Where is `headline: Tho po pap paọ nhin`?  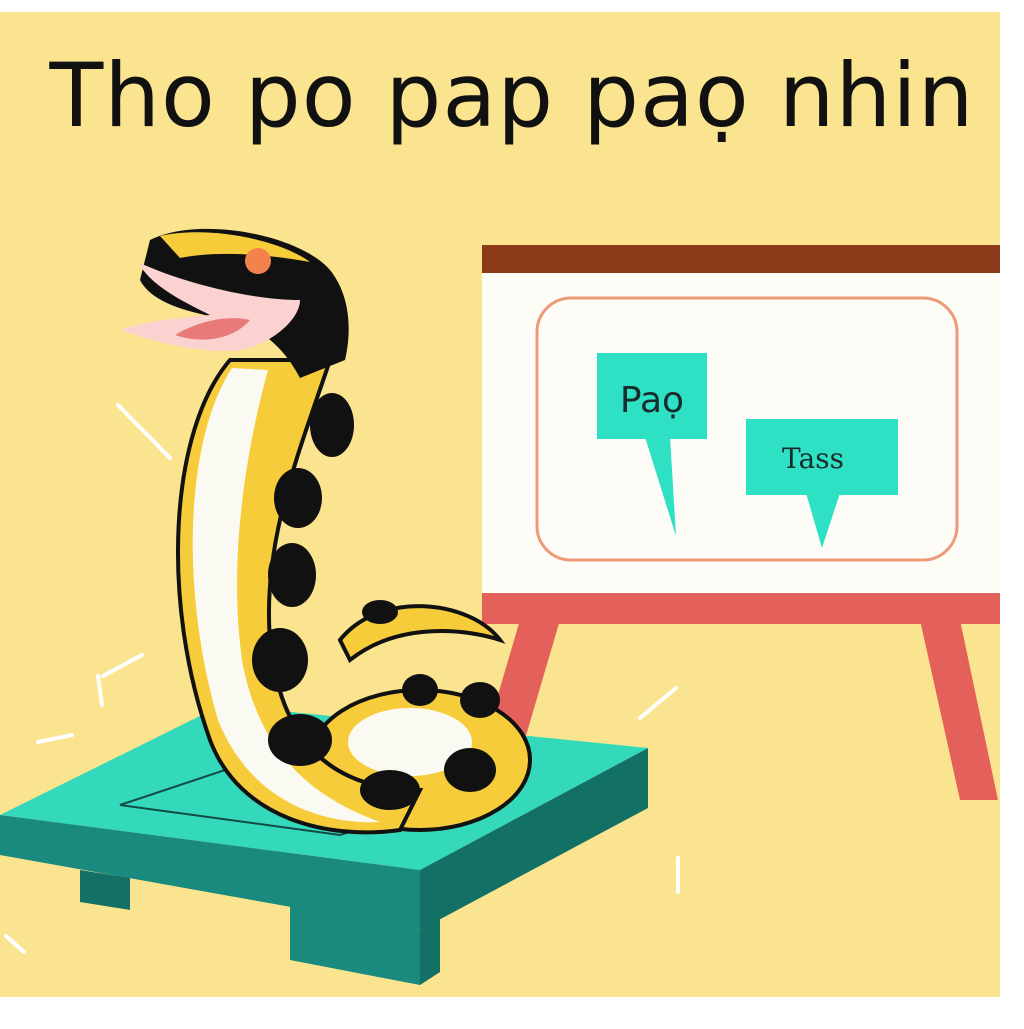 headline: Tho po pap paọ nhin is located at coordinates (512, 95).